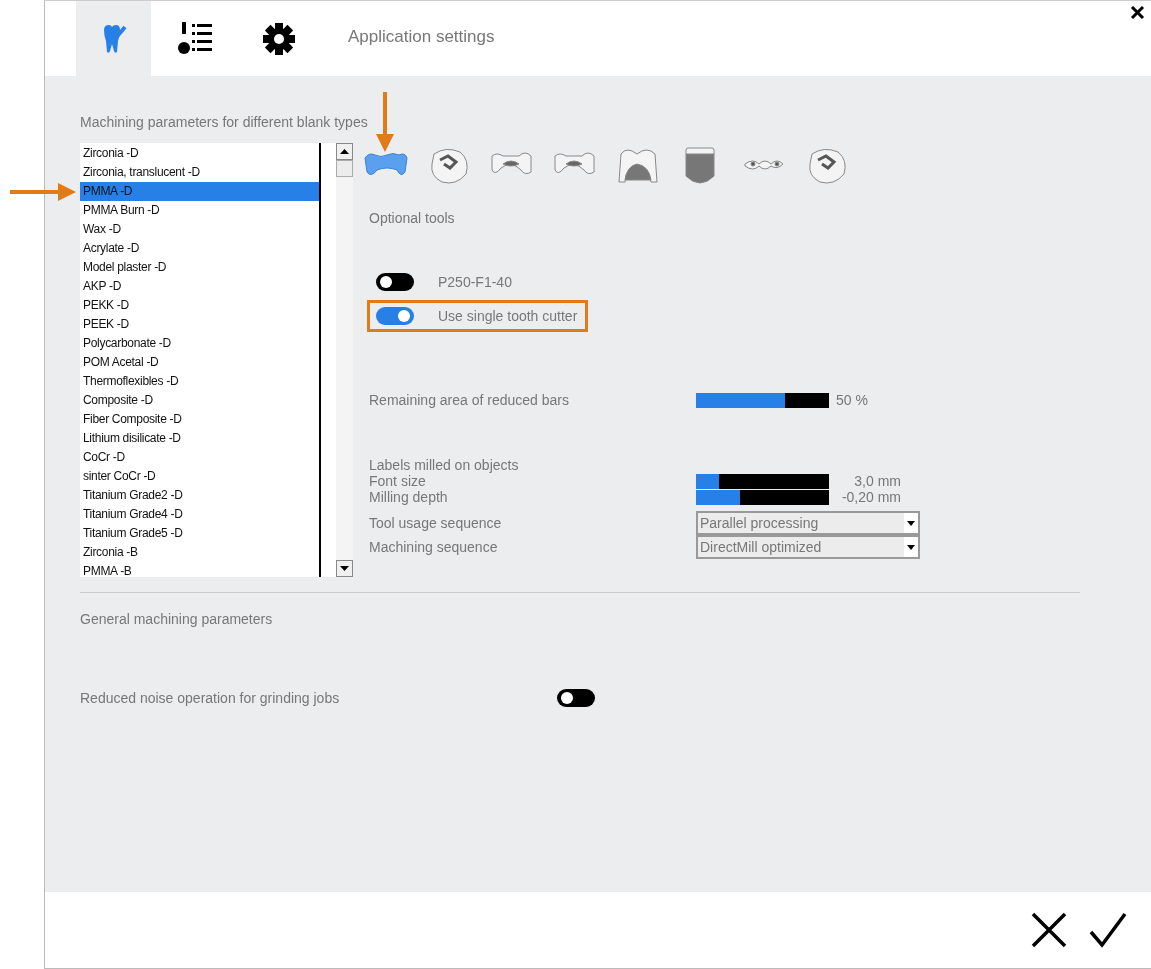  Describe the element at coordinates (421, 36) in the screenshot. I see `window-title: Application settings` at that location.